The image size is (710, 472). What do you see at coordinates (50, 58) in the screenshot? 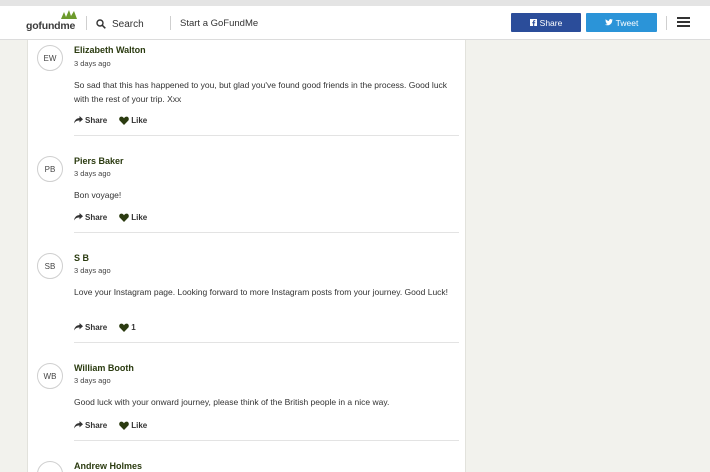
I see `avatar: EW` at bounding box center [50, 58].